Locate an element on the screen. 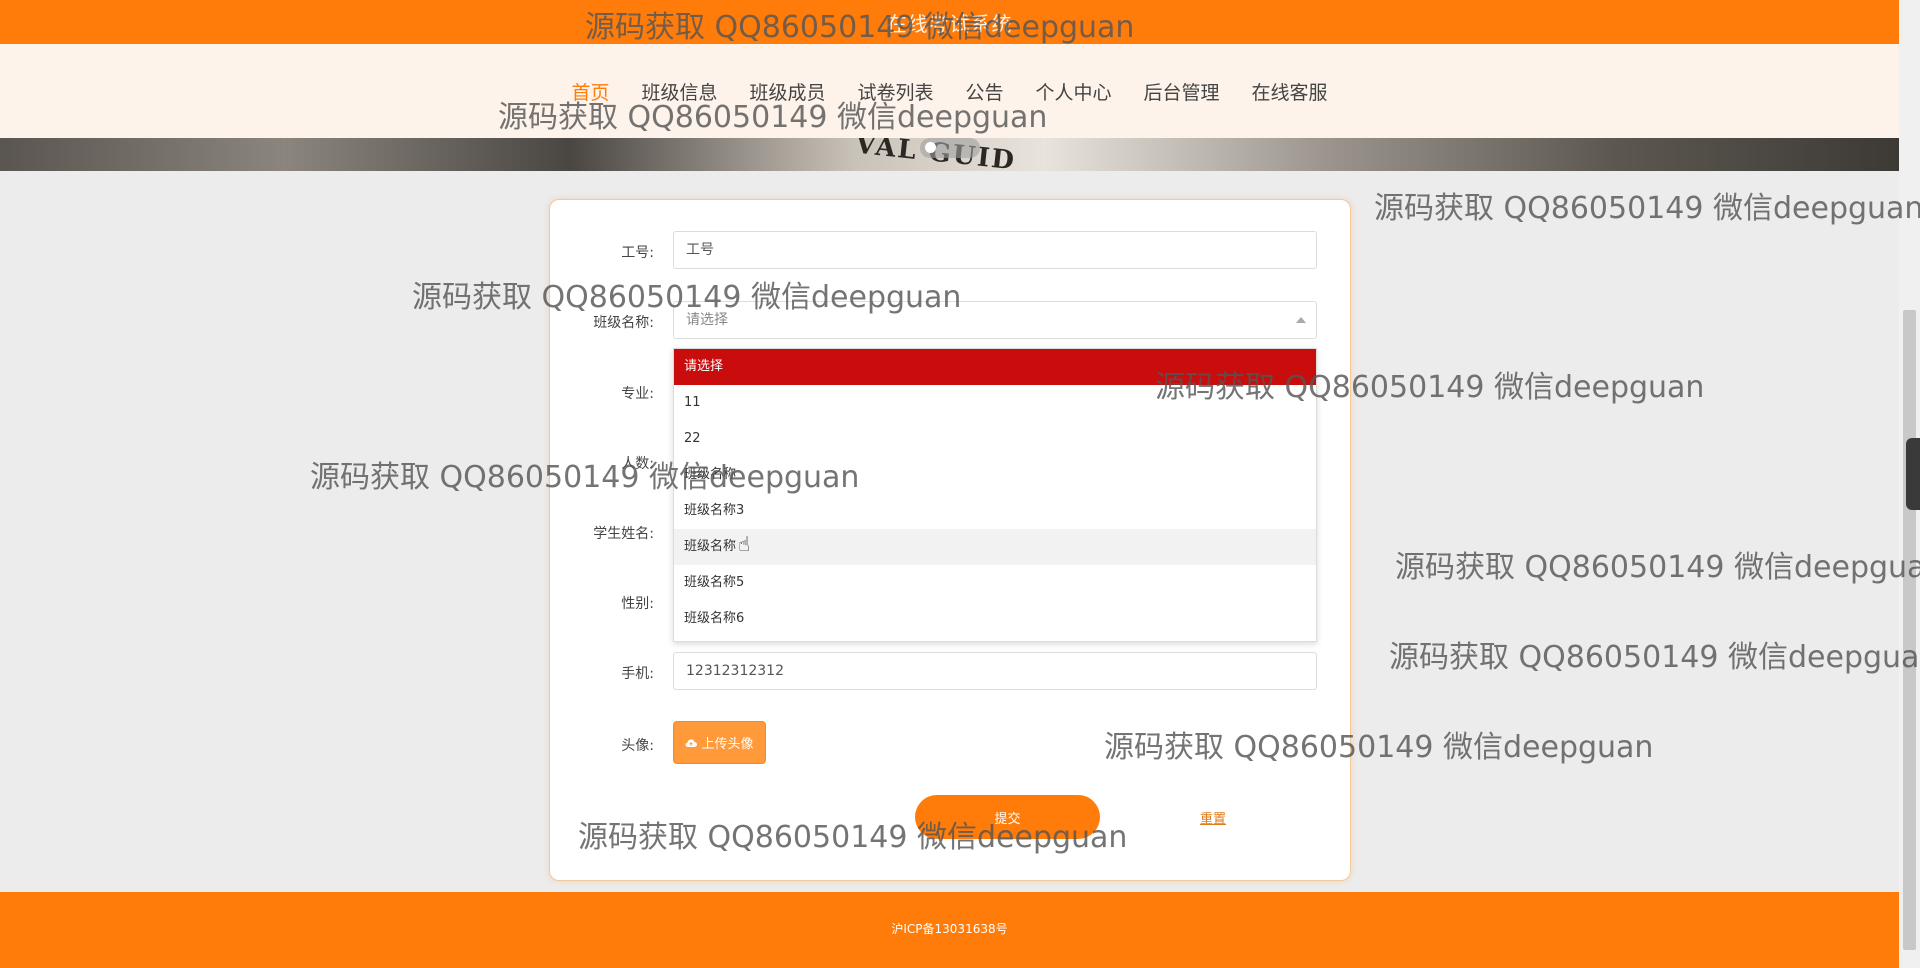  hand-cursor-icon: ☝ is located at coordinates (744, 544).